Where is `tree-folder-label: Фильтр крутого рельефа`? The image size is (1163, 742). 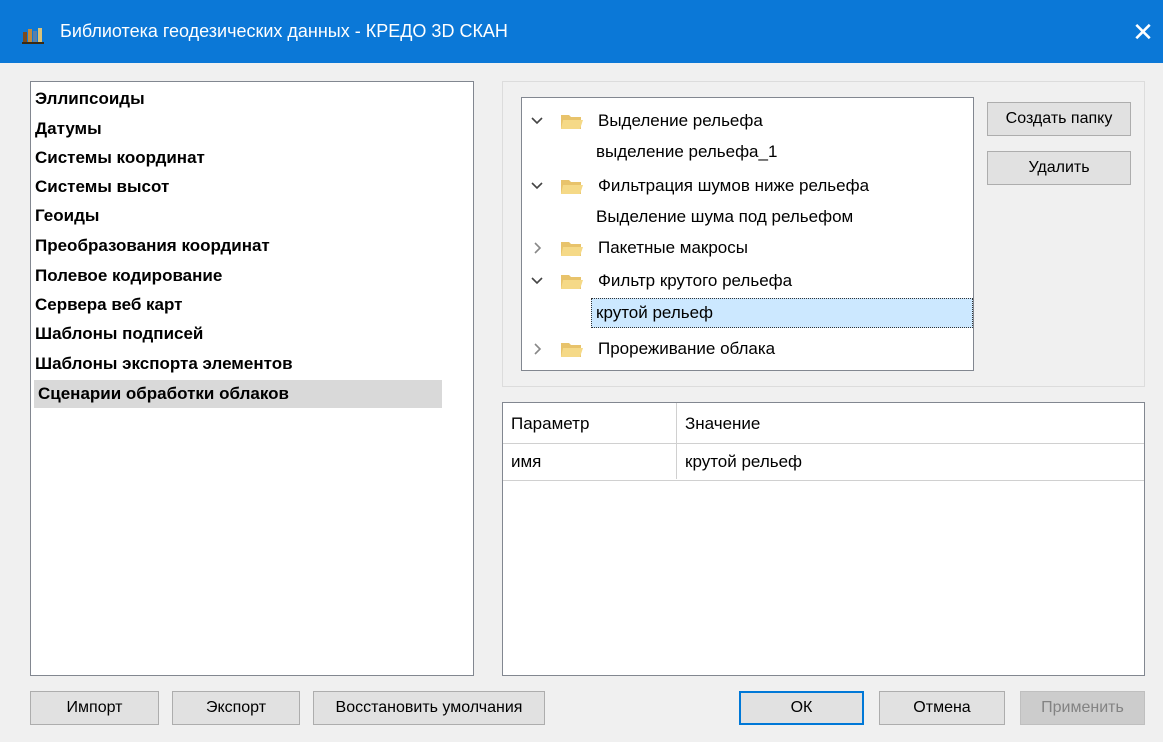
tree-folder-label: Фильтр крутого рельефа is located at coordinates (695, 281).